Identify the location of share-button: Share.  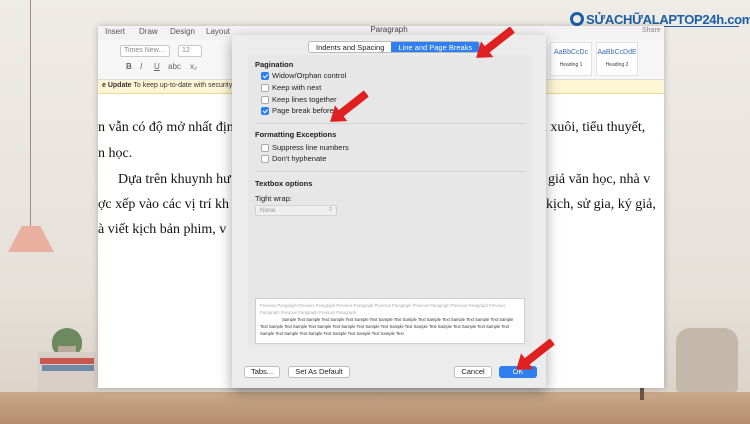
(651, 30).